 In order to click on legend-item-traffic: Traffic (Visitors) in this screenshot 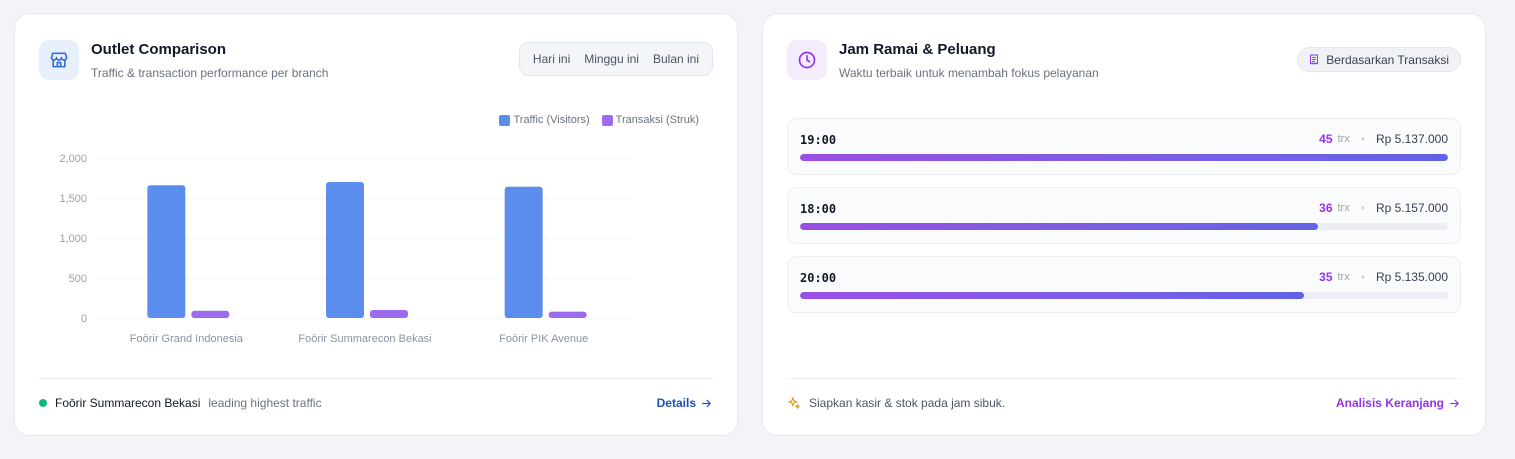, I will do `click(544, 120)`.